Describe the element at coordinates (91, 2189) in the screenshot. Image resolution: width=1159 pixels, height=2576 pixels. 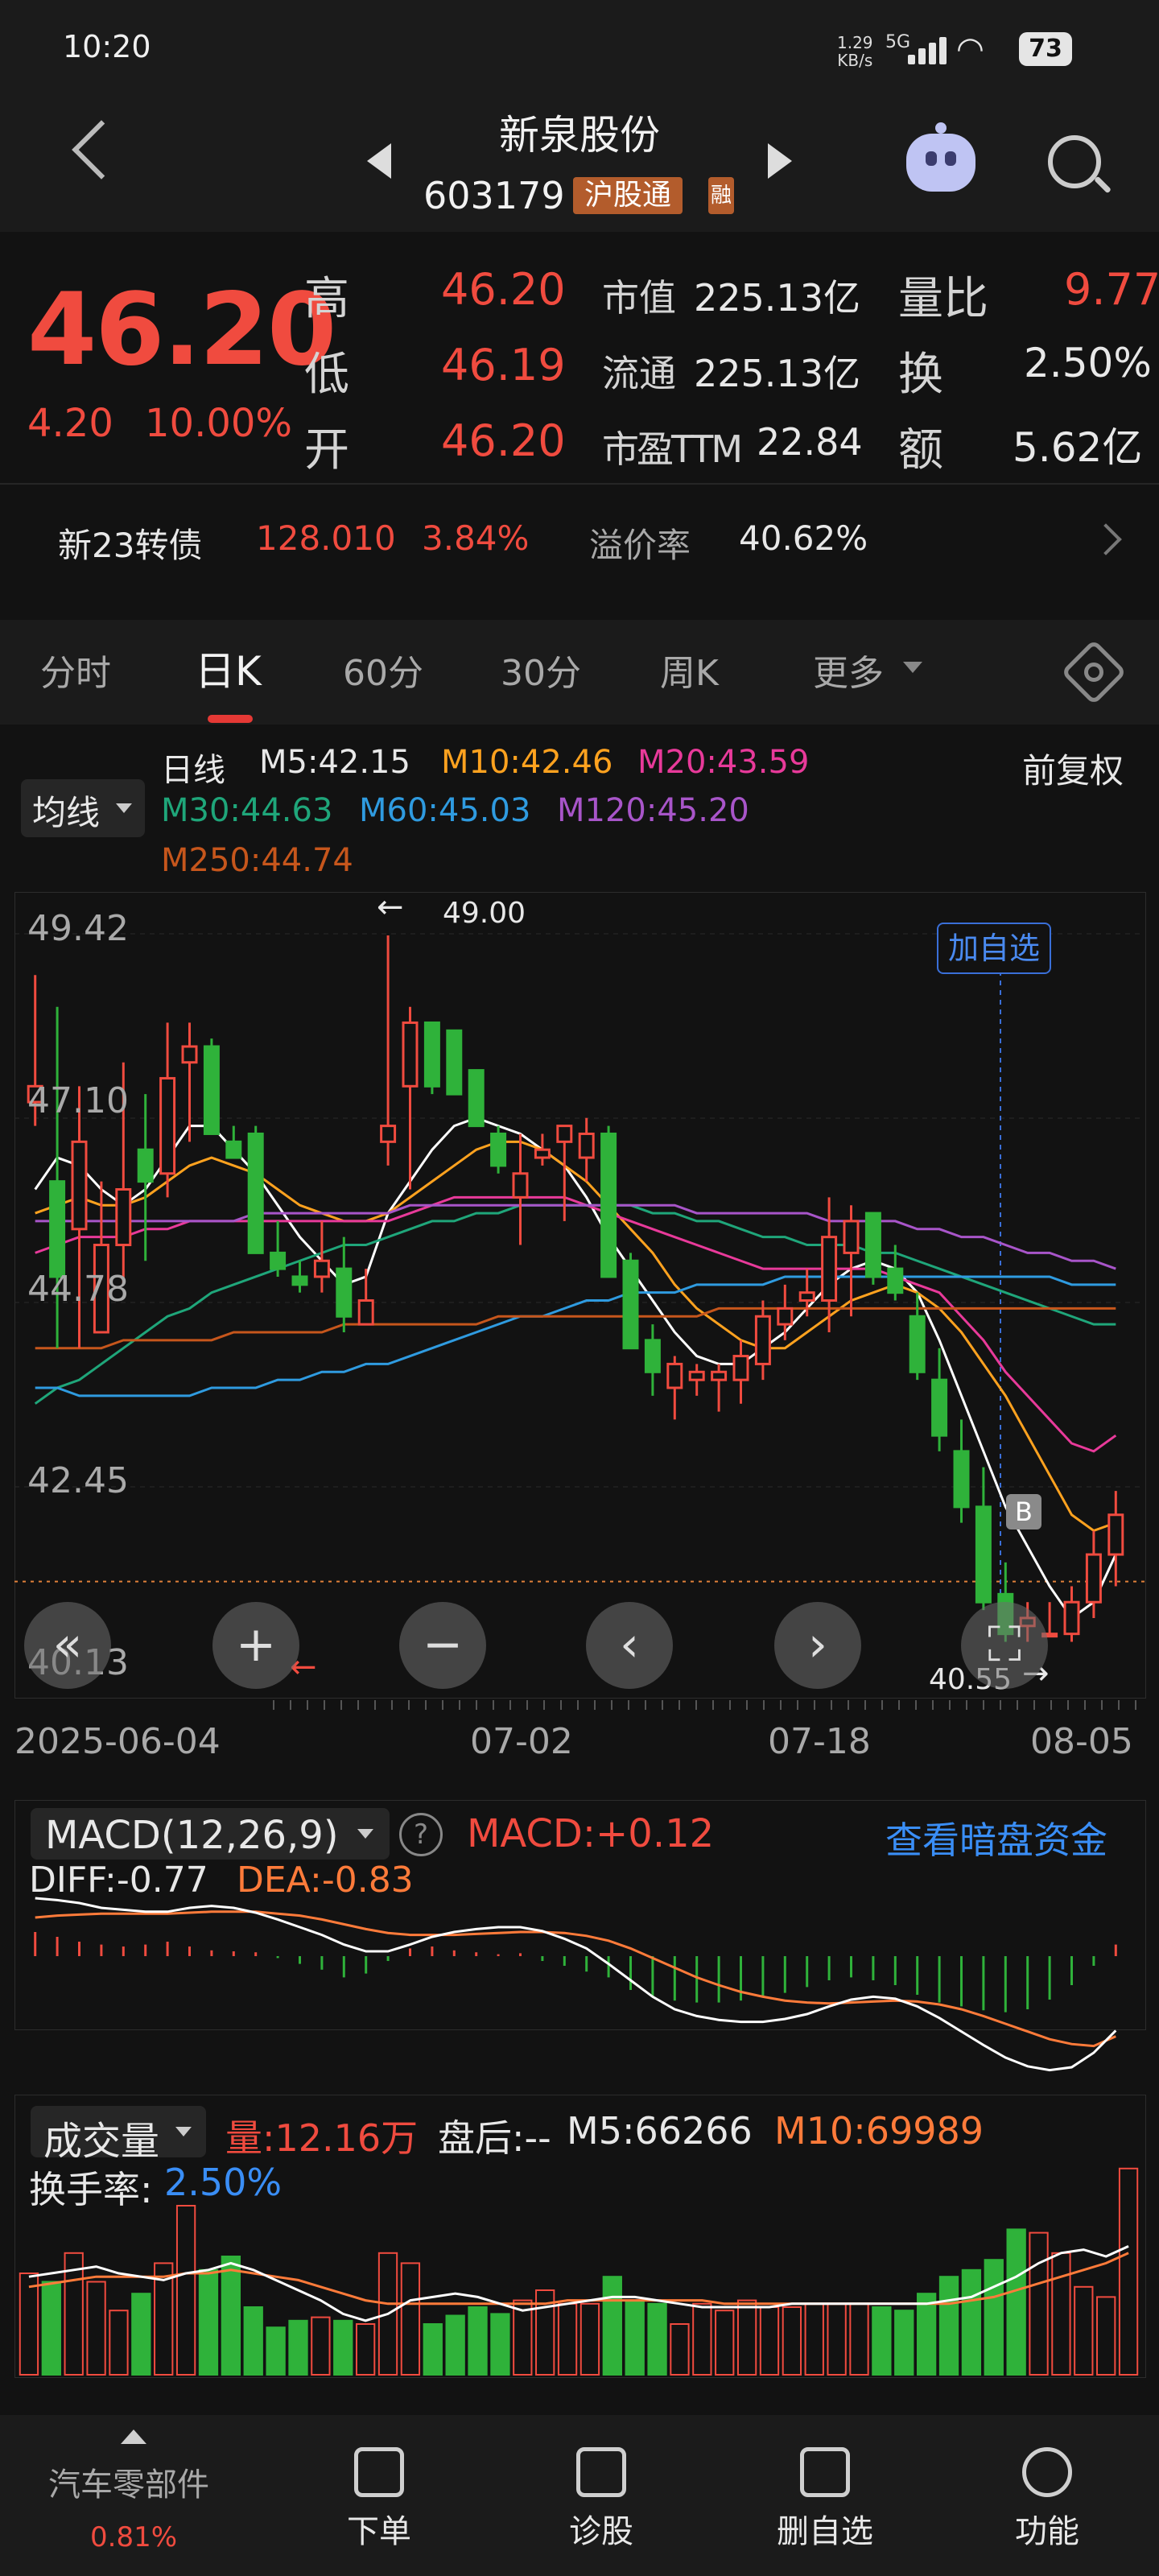
I see `turnover-rate-label: 换手率:` at that location.